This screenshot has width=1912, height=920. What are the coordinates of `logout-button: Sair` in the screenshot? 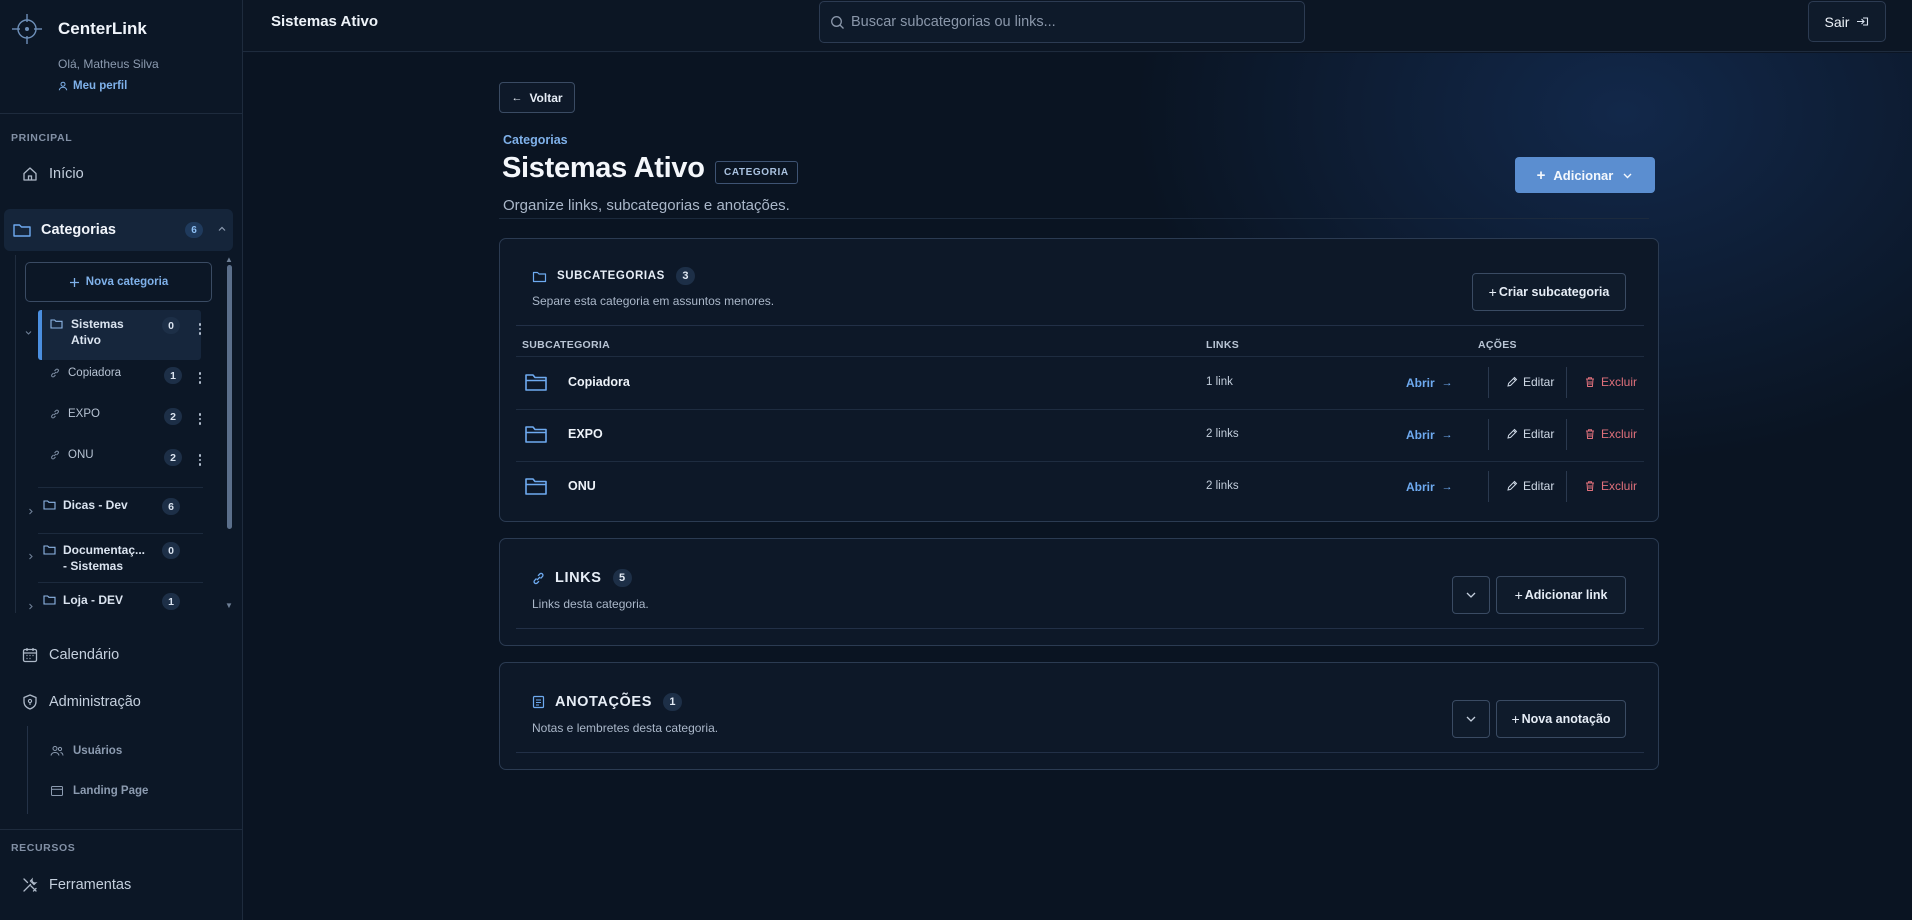 It's located at (1847, 21).